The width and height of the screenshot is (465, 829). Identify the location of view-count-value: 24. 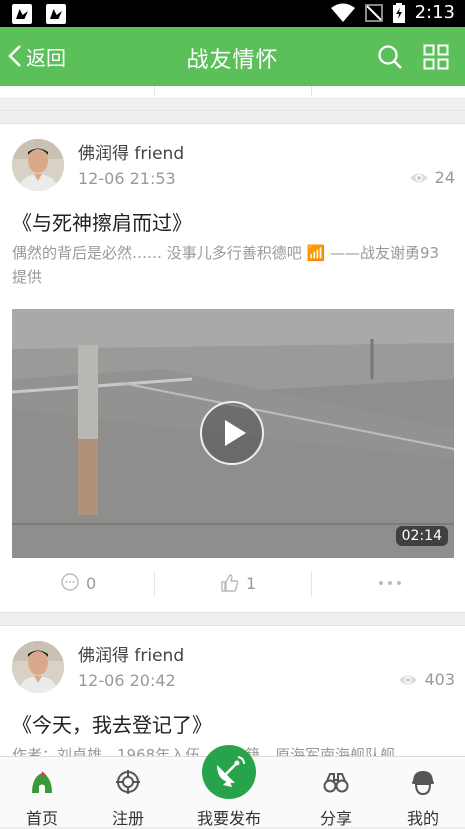
(444, 177).